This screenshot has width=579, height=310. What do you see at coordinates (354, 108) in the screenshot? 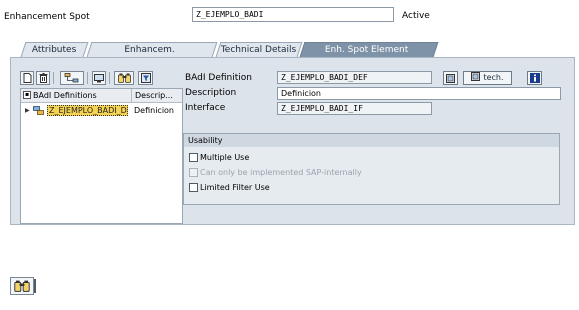
I see `interface-field: Z_EJEMPLO_BADI_IF` at bounding box center [354, 108].